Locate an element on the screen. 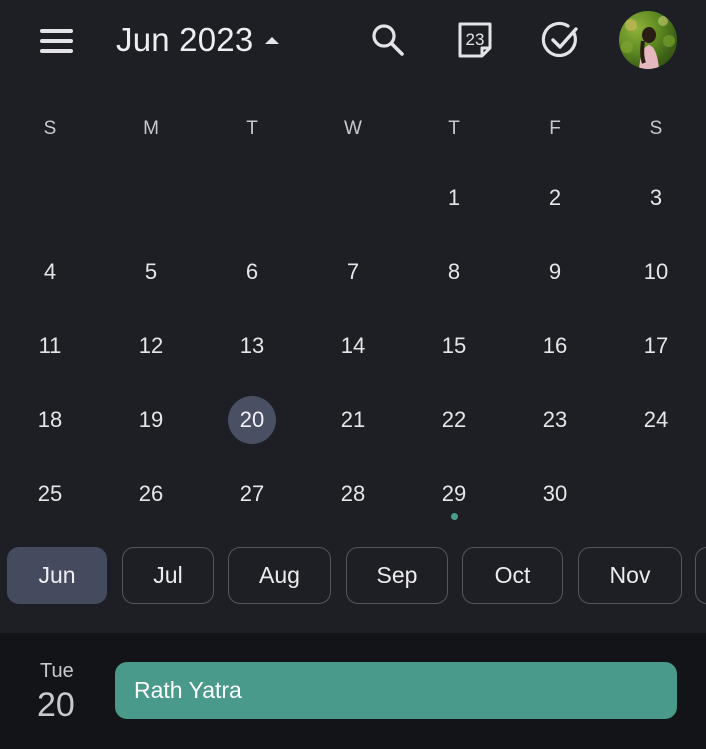 The height and width of the screenshot is (749, 706). day-cell: 18 is located at coordinates (50, 420).